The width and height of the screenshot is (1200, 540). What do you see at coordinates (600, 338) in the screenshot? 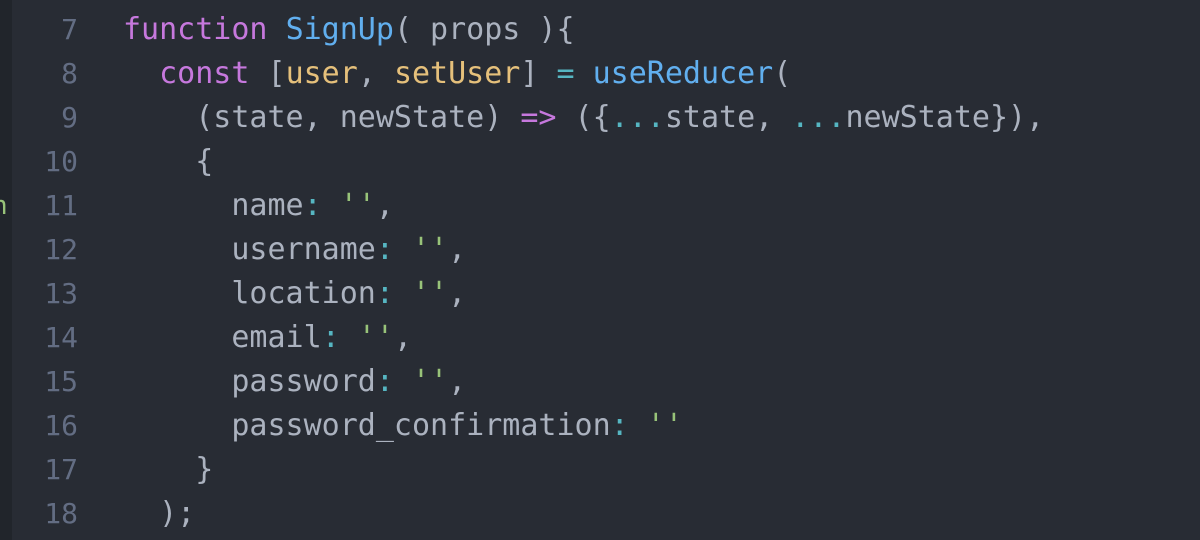
I see `code-line: 14 email: '',` at bounding box center [600, 338].